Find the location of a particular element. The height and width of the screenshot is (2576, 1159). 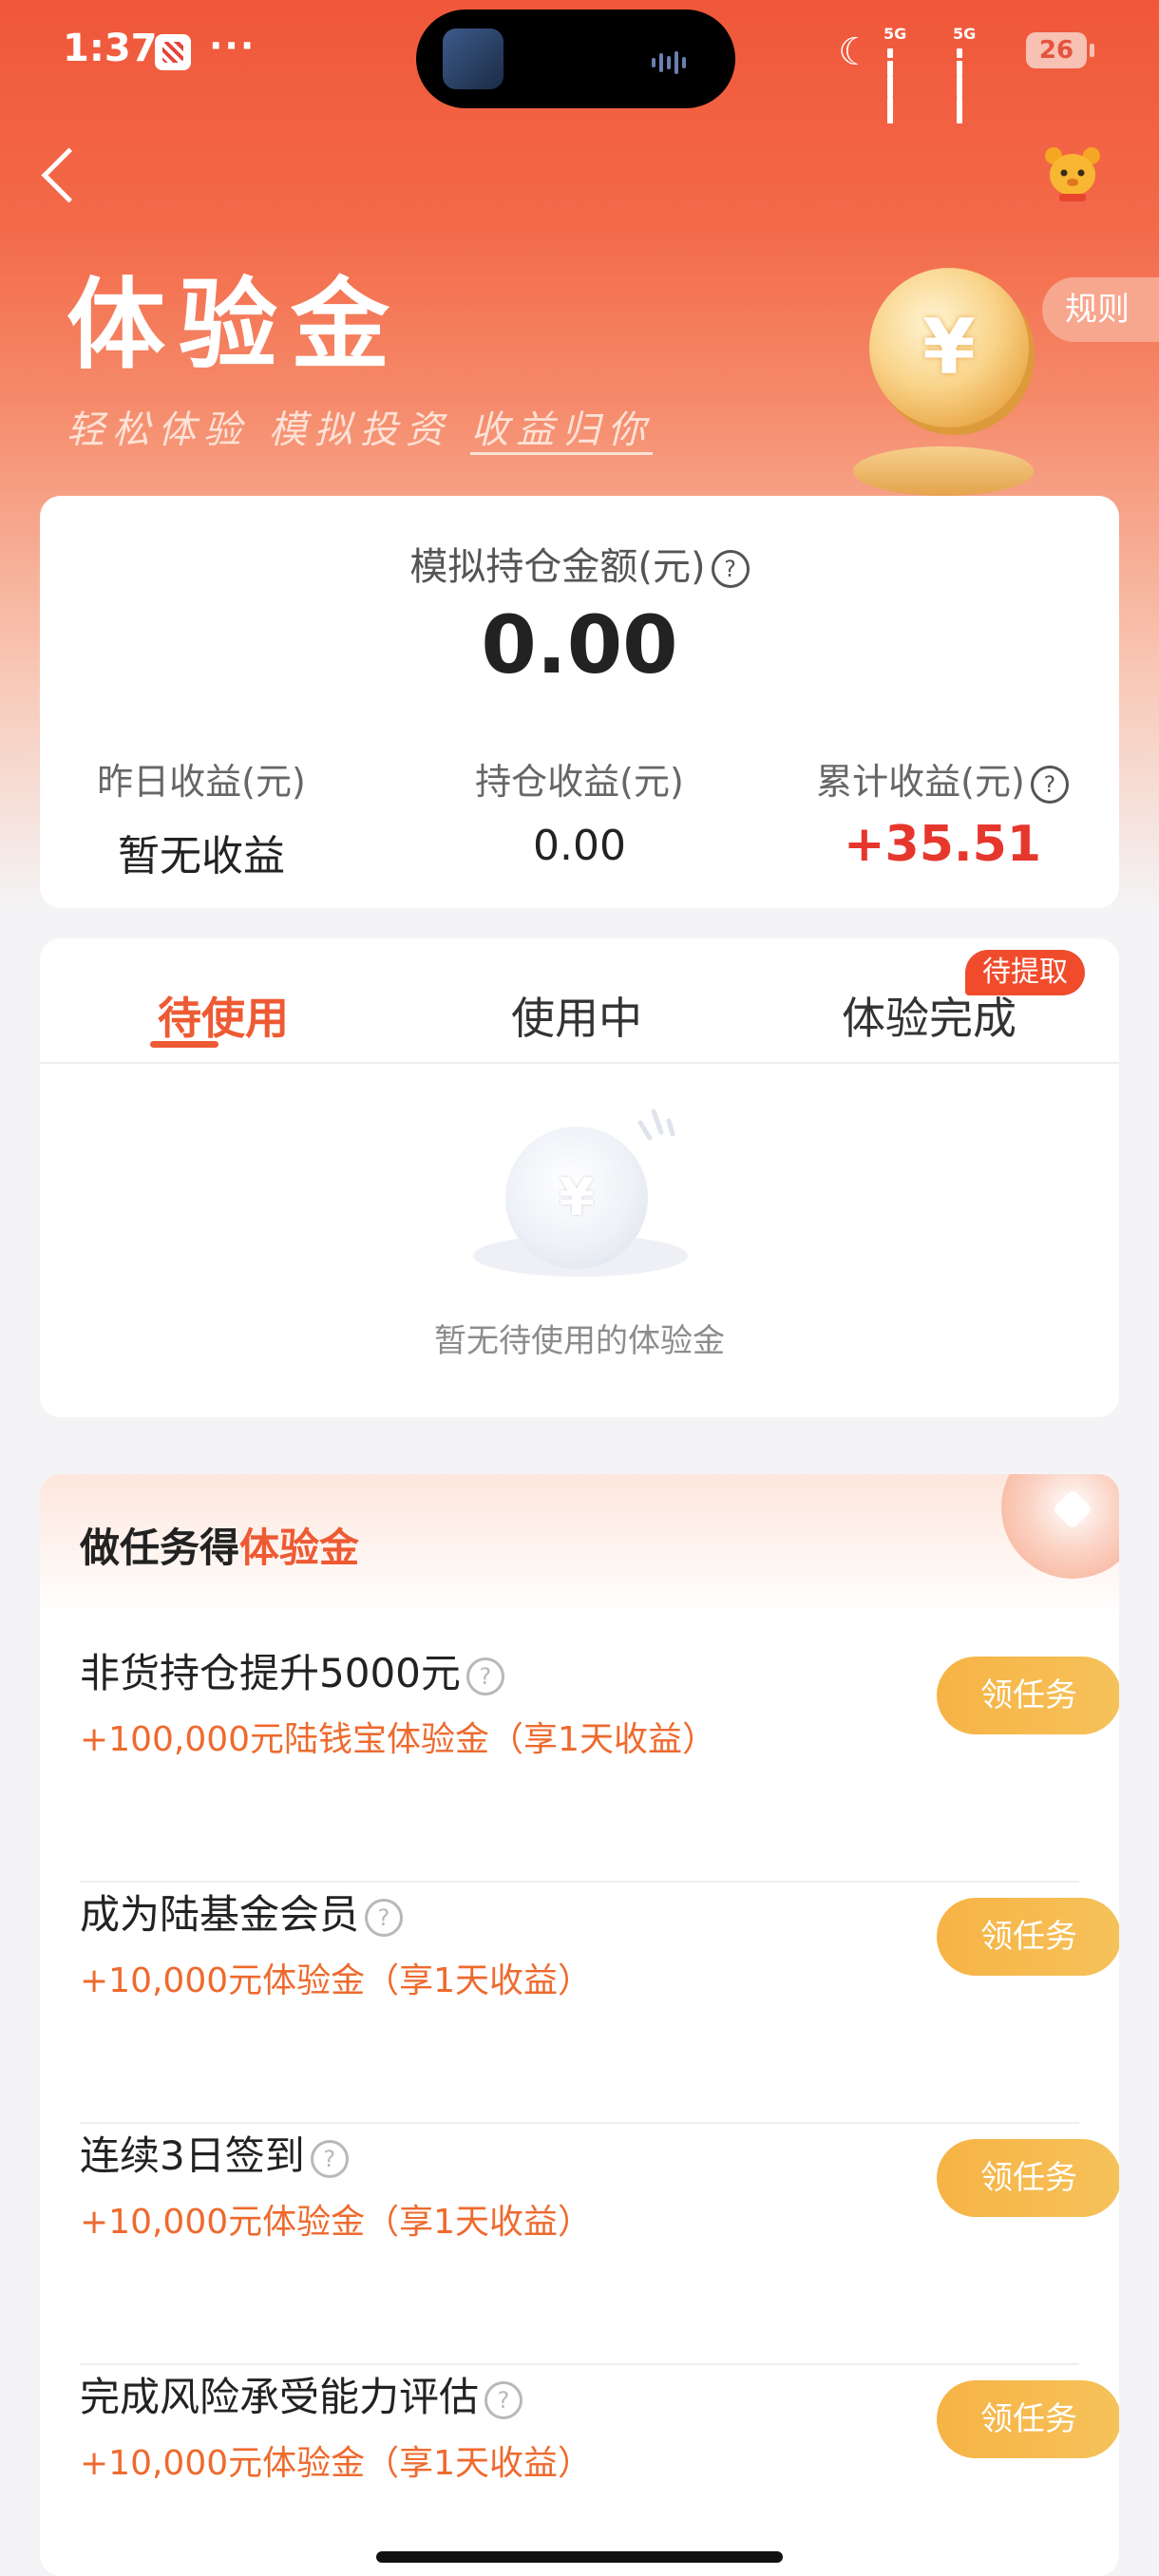

task-title-row: 连续3日签到? is located at coordinates (214, 2153).